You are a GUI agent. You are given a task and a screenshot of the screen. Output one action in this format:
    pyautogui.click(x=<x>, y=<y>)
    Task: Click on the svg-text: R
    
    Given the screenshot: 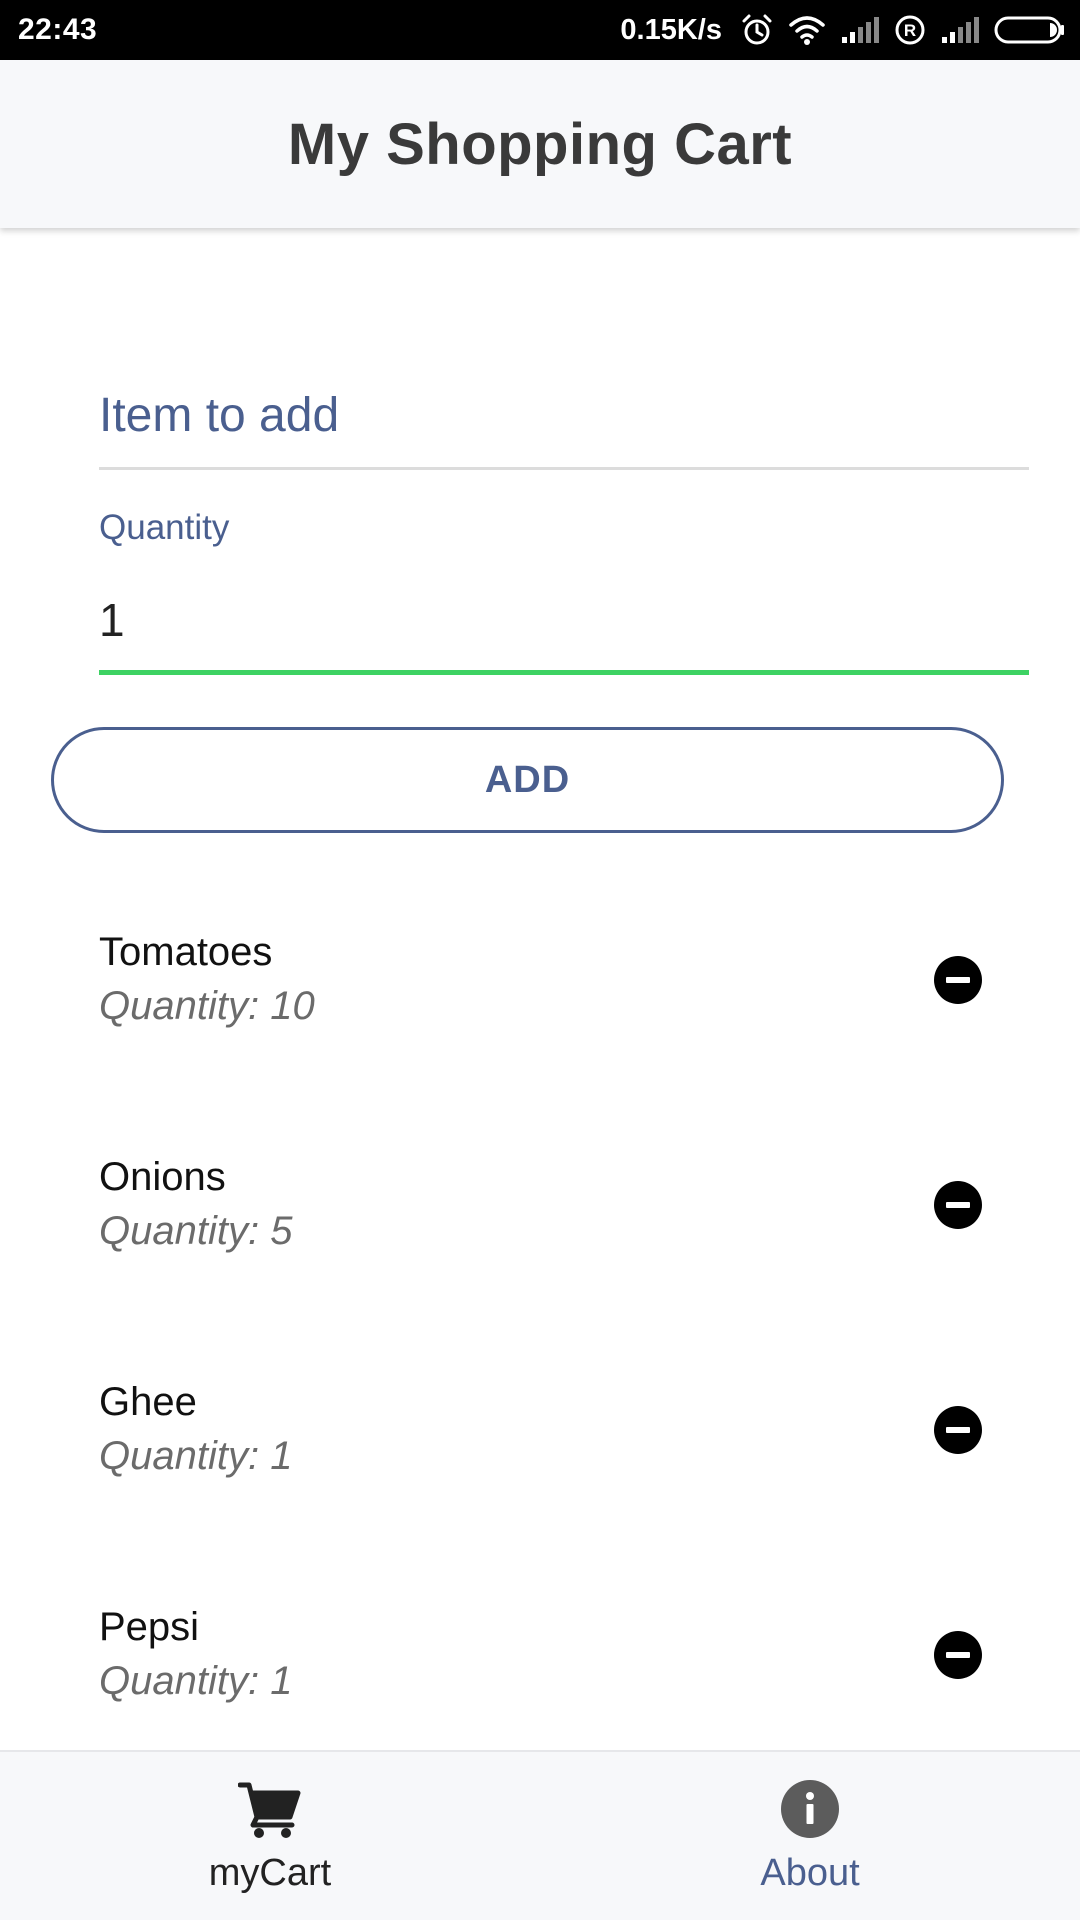 What is the action you would take?
    pyautogui.click(x=910, y=30)
    